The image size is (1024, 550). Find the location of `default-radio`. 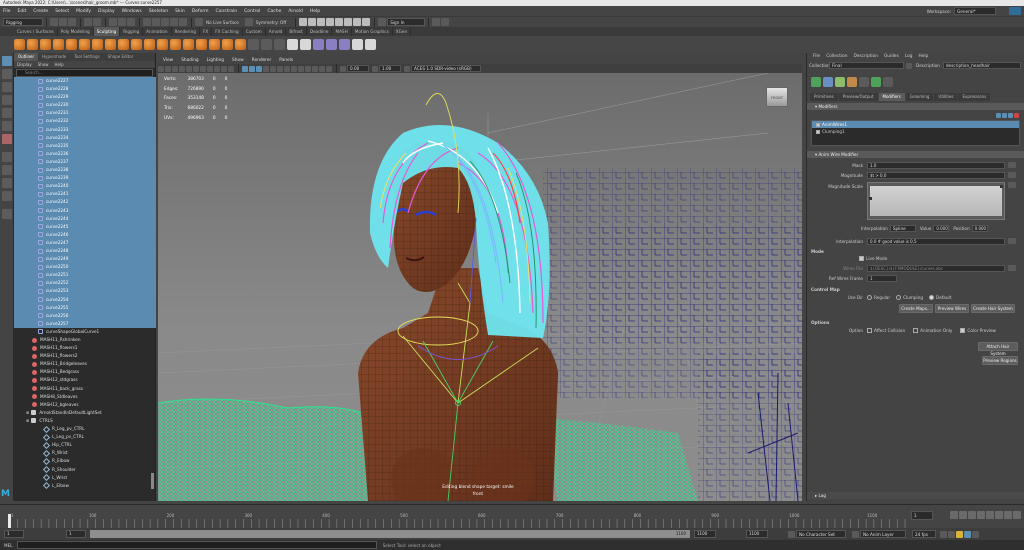

default-radio is located at coordinates (932, 297).